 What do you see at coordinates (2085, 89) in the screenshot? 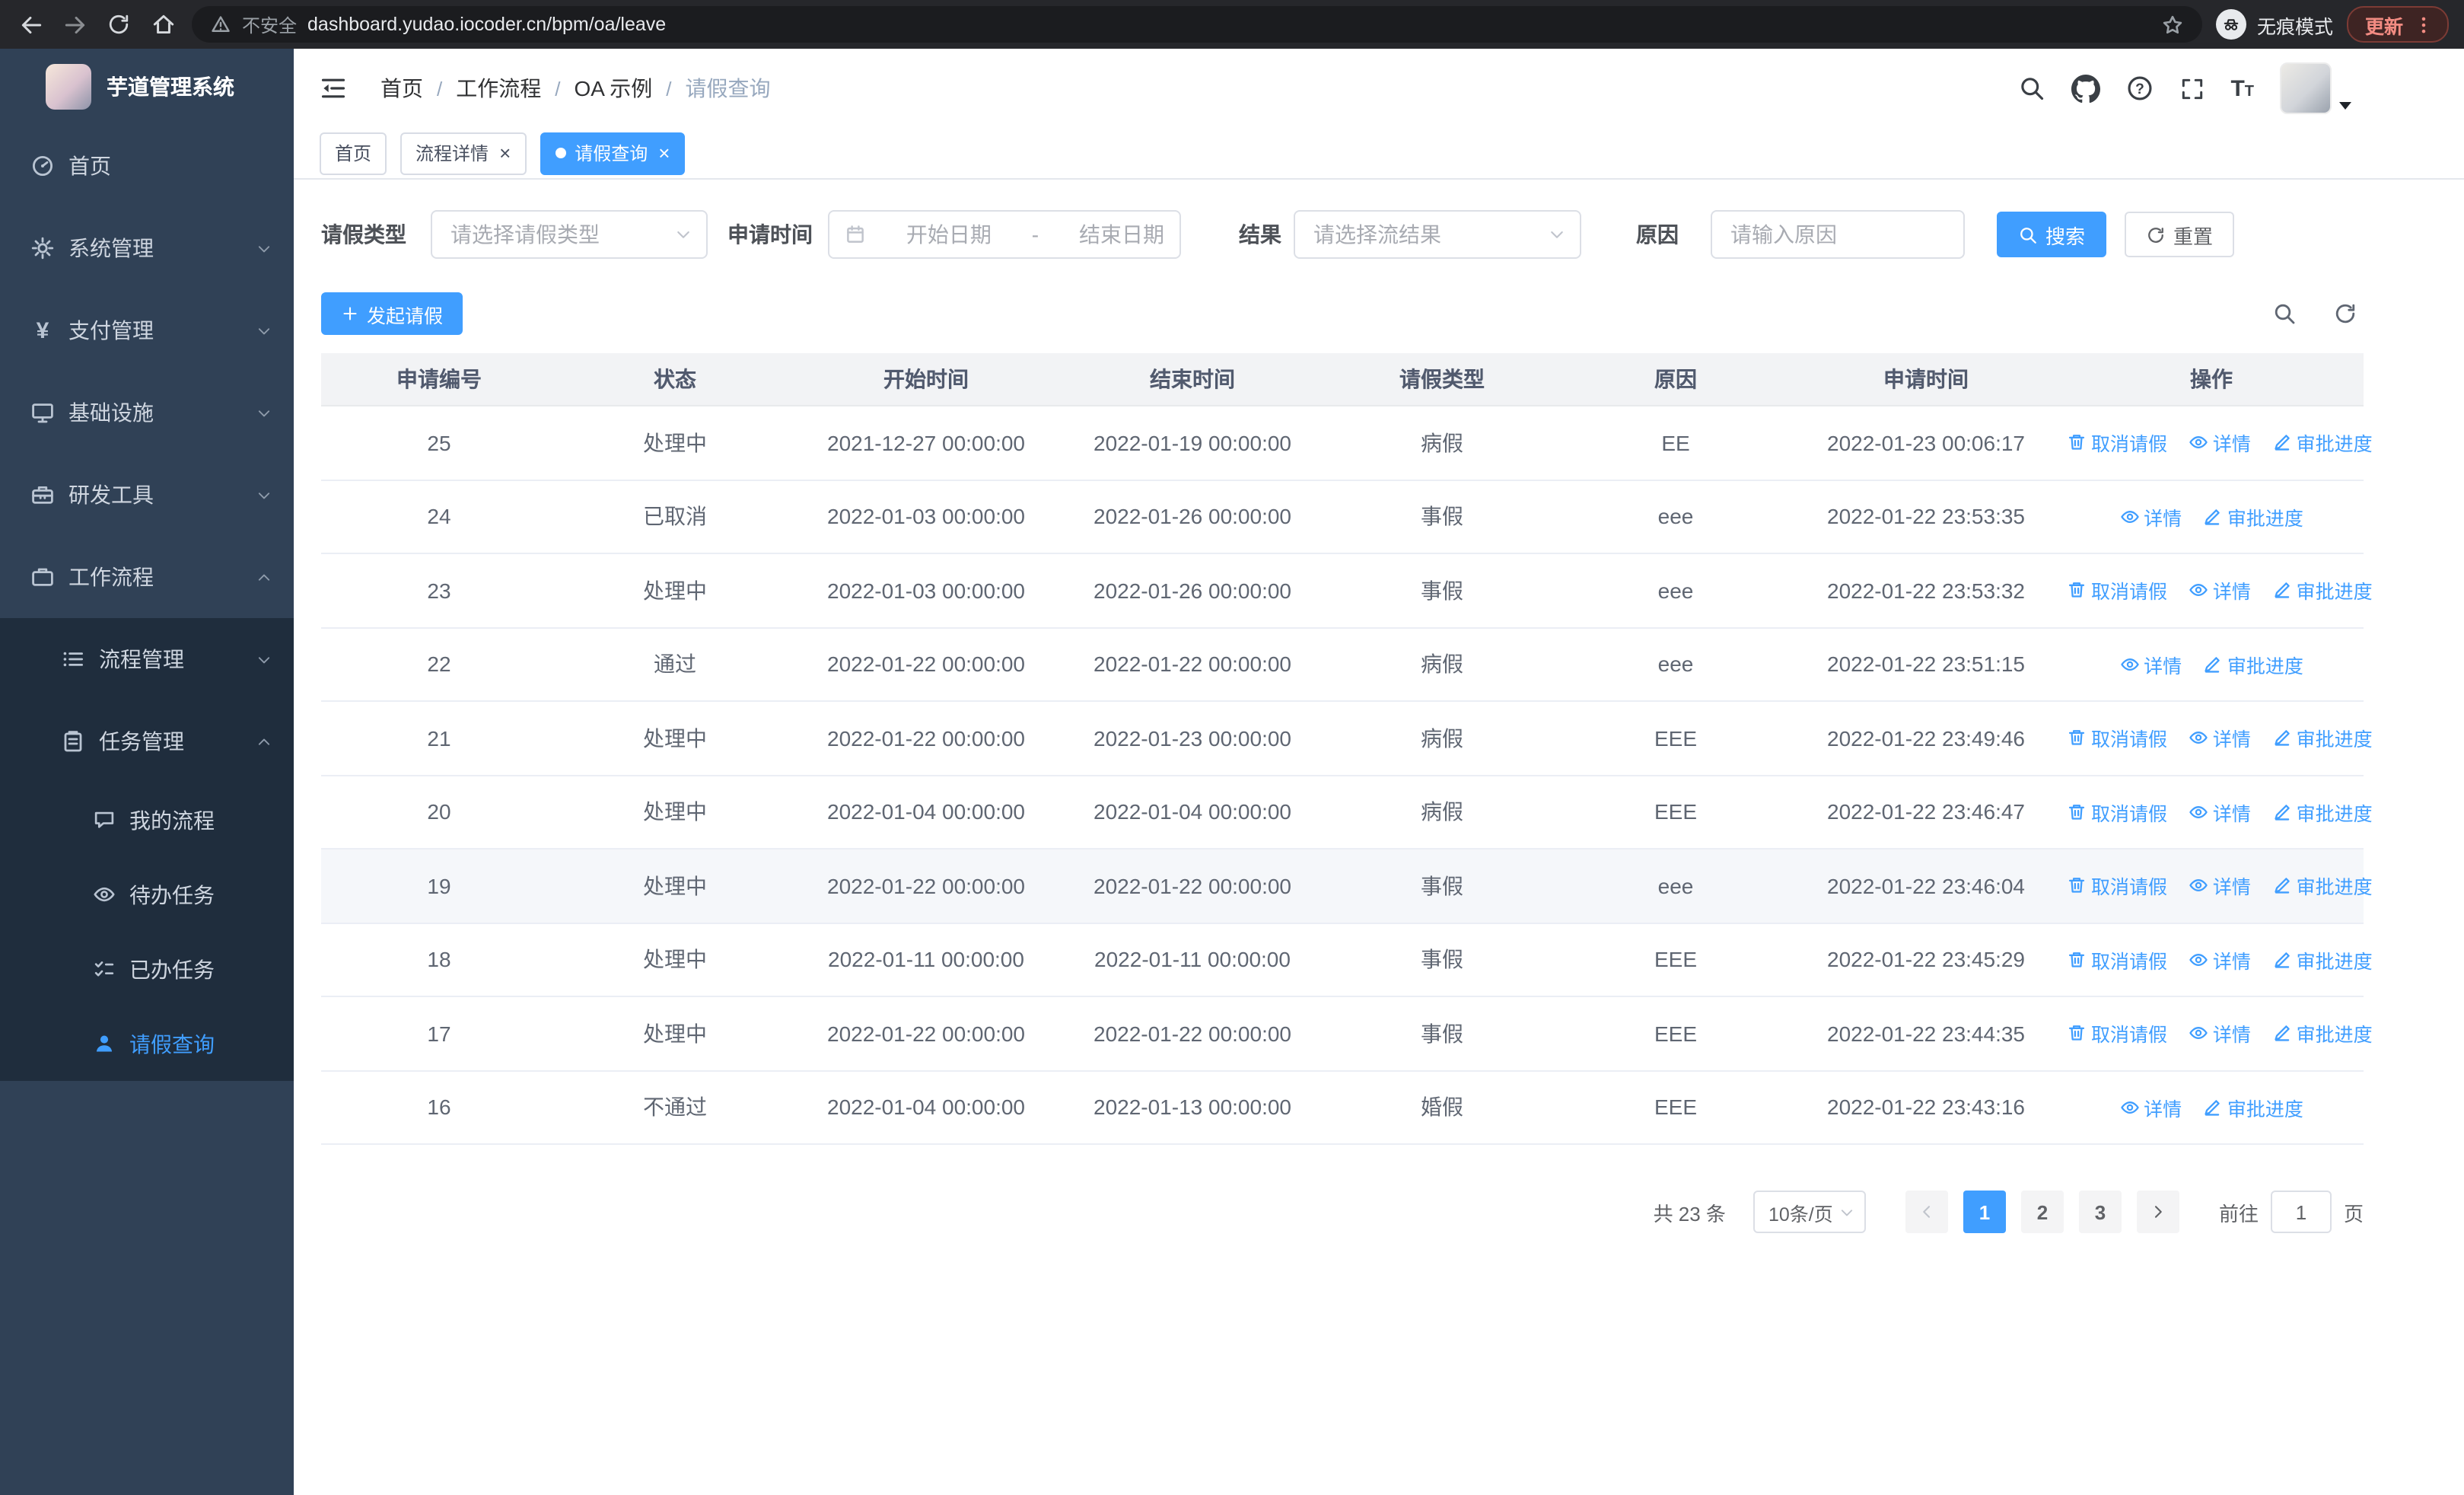
I see `github-link` at bounding box center [2085, 89].